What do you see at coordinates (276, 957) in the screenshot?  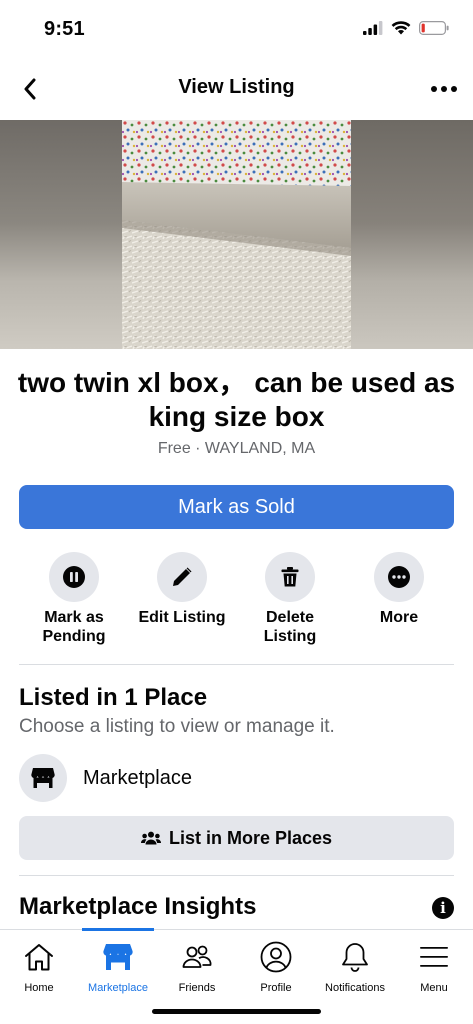 I see `profile-icon` at bounding box center [276, 957].